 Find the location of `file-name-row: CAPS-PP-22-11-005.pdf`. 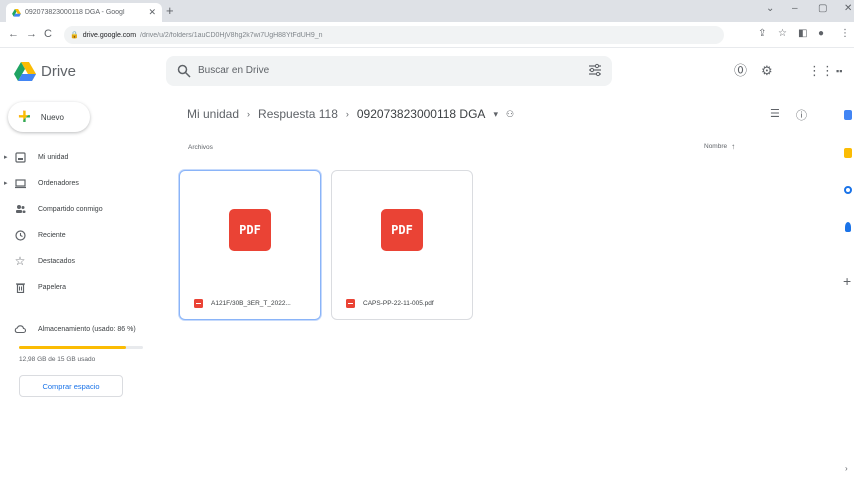

file-name-row: CAPS-PP-22-11-005.pdf is located at coordinates (406, 303).